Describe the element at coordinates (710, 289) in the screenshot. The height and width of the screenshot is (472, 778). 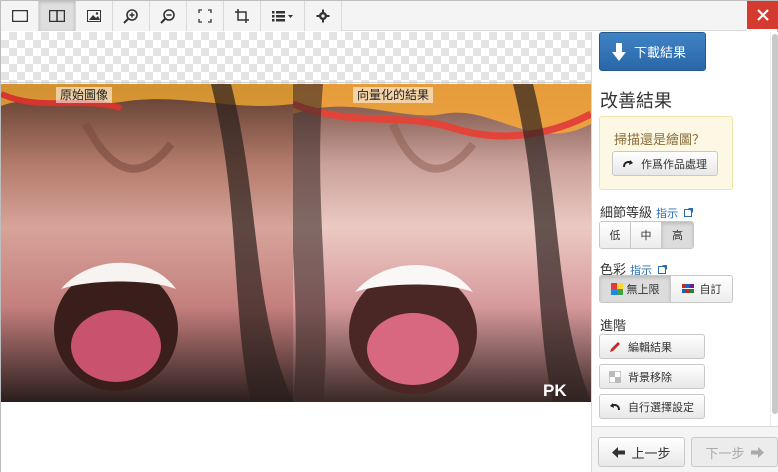
I see `color-option-custom-label: 自訂` at that location.